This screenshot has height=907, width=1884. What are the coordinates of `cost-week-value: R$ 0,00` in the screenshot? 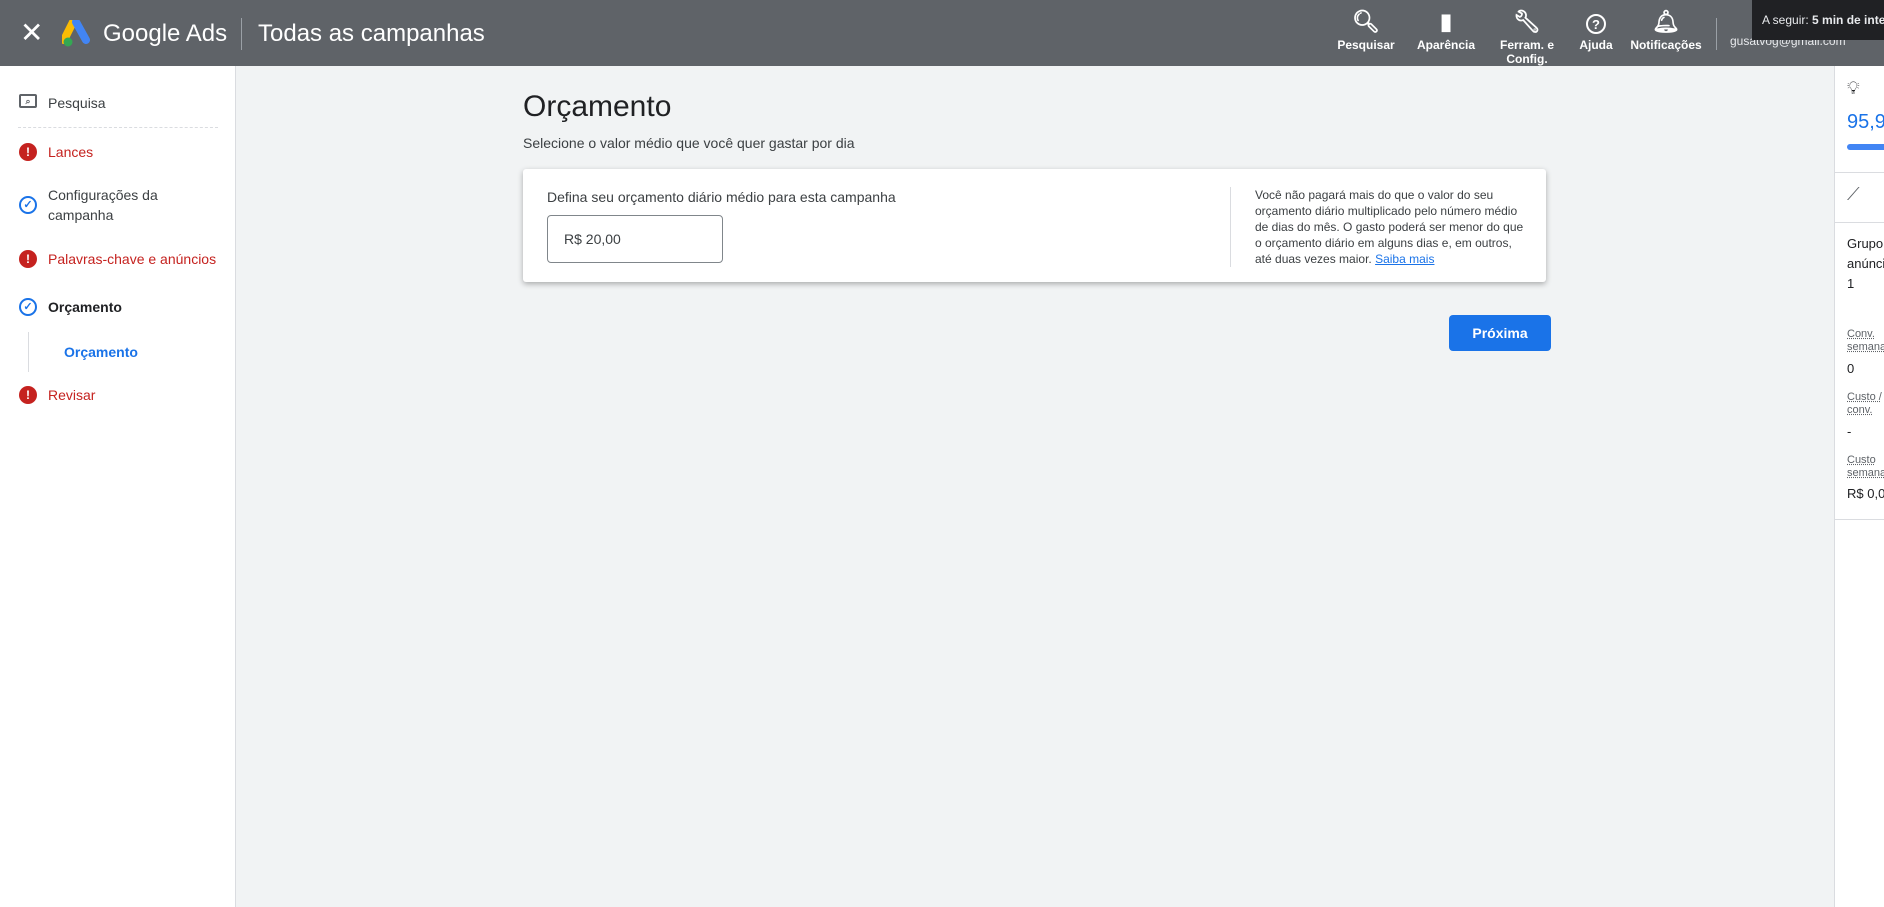 It's located at (1865, 493).